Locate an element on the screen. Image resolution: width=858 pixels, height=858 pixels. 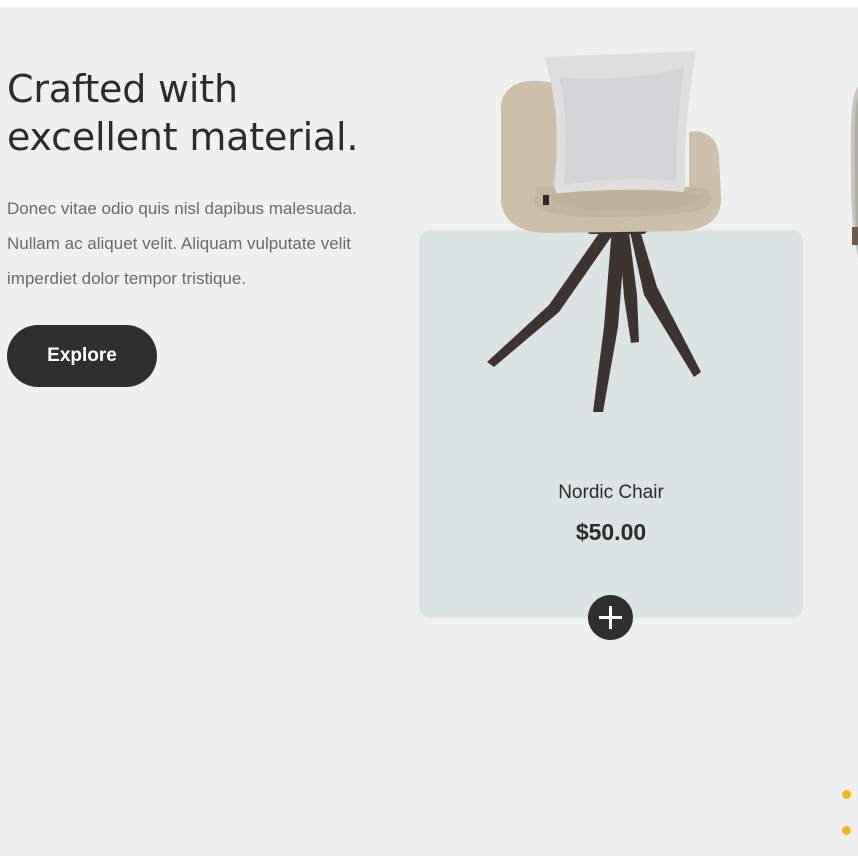
add-to-cart-button is located at coordinates (610, 617).